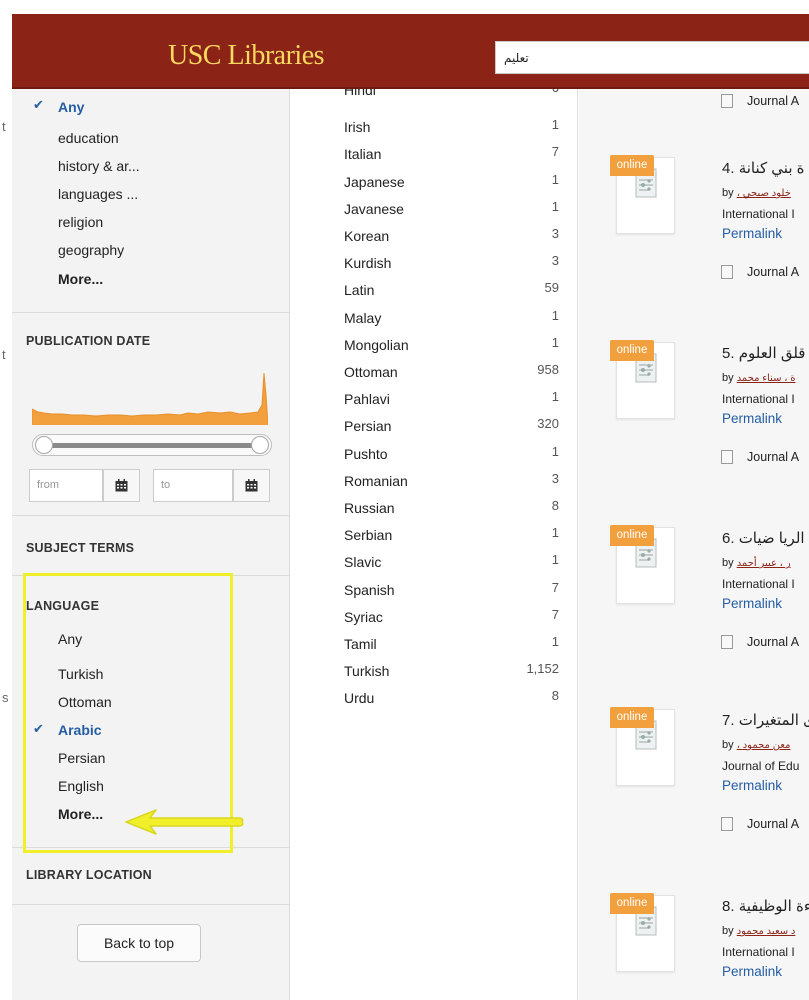 This screenshot has height=1000, width=809. What do you see at coordinates (88, 138) in the screenshot?
I see `facet-item: education` at bounding box center [88, 138].